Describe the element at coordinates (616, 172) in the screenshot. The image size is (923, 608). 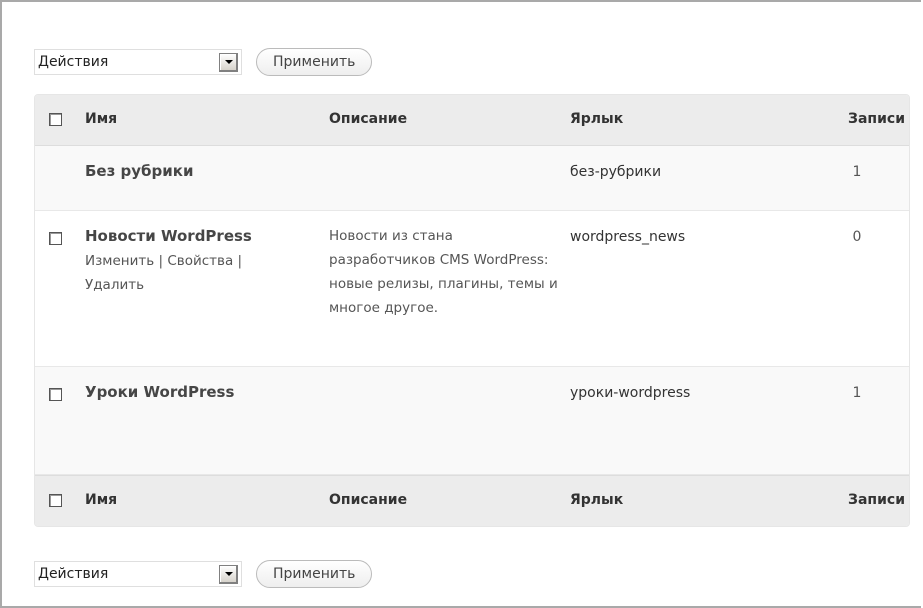
I see `category-slug: без-рубрики` at that location.